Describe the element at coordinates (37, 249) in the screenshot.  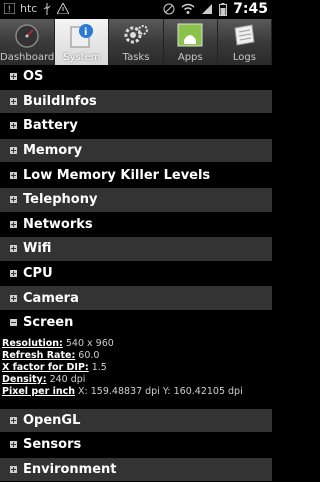
I see `section-label: Wifi` at that location.